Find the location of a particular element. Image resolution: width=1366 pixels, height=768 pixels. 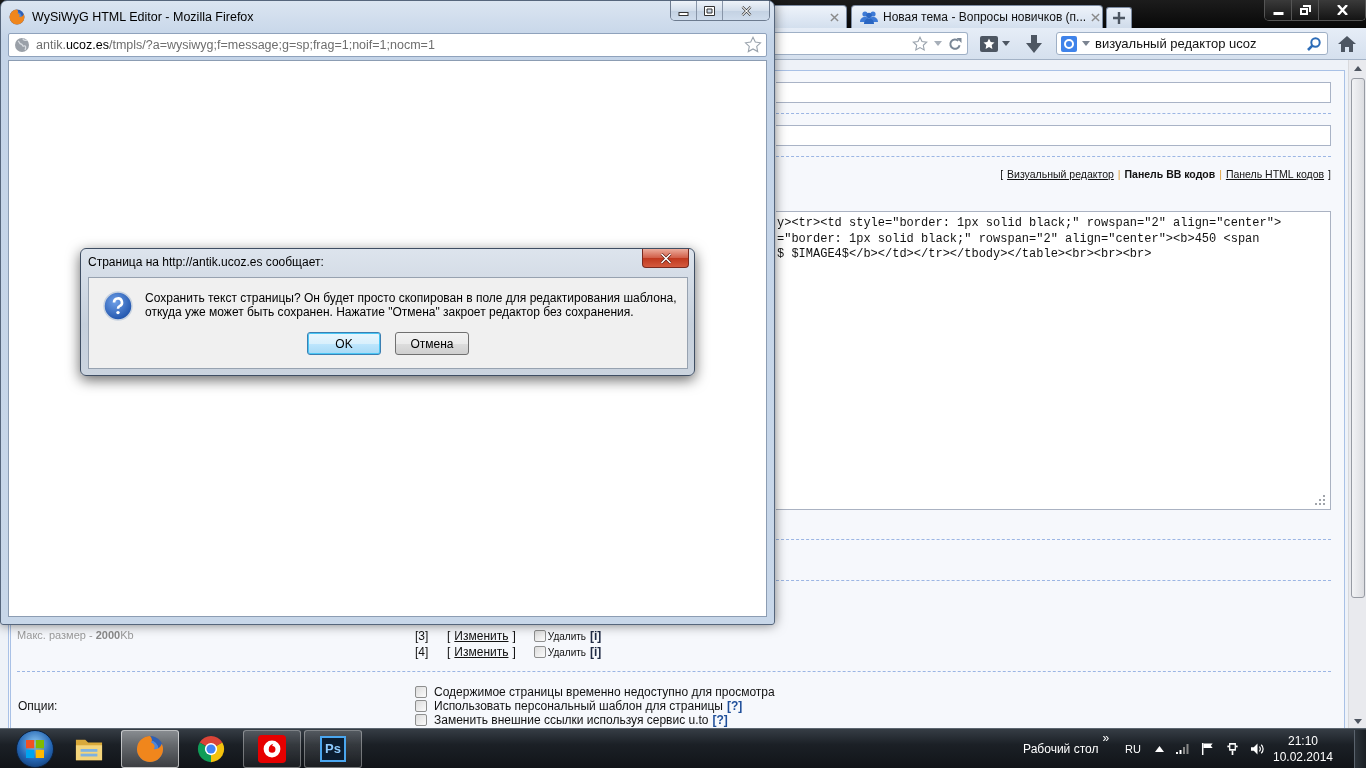

scrollbar is located at coordinates (1357, 394).